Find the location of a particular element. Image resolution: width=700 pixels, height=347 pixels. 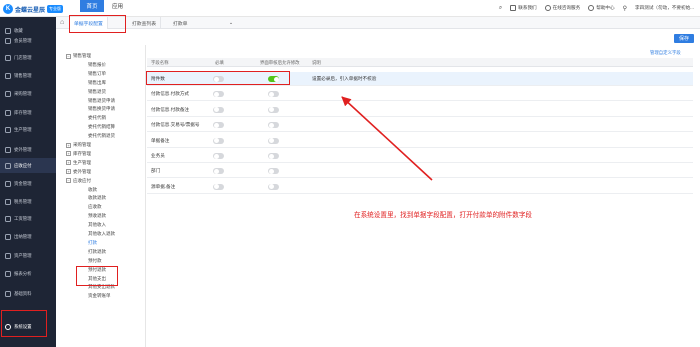

online-service-label: 在线咨询服务 is located at coordinates (566, 7).